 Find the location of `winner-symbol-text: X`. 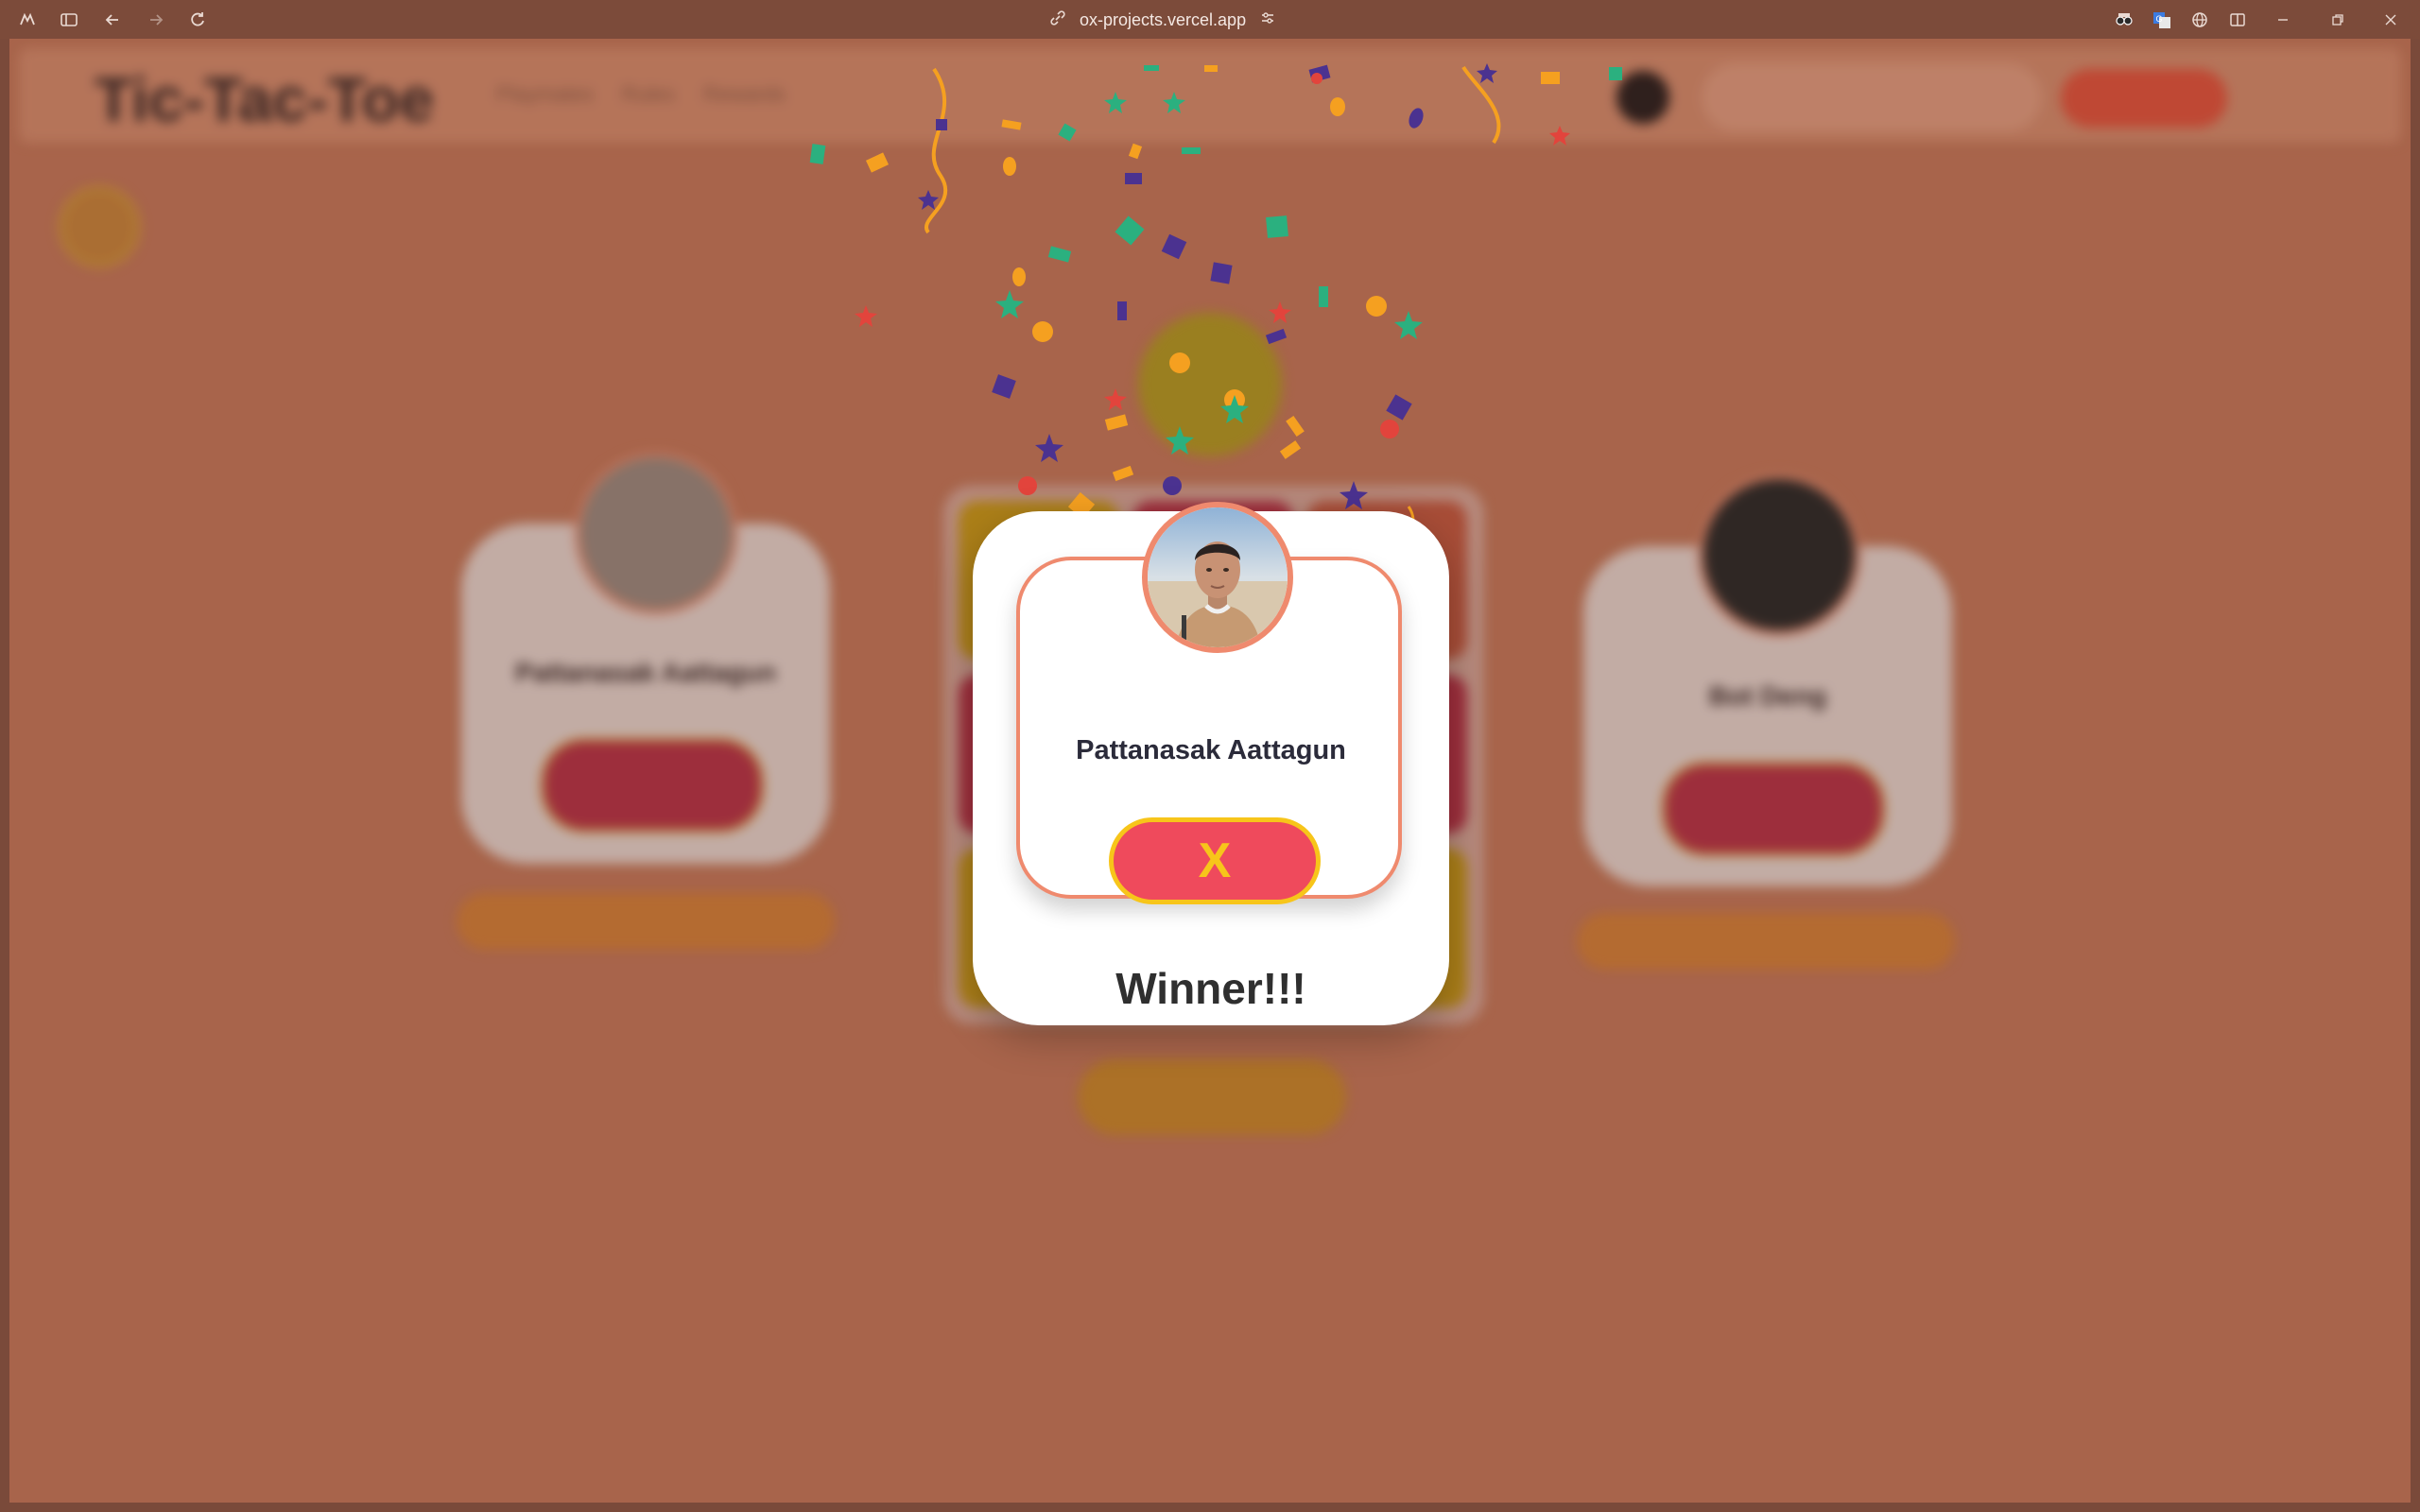

winner-symbol-text: X is located at coordinates (1215, 860).